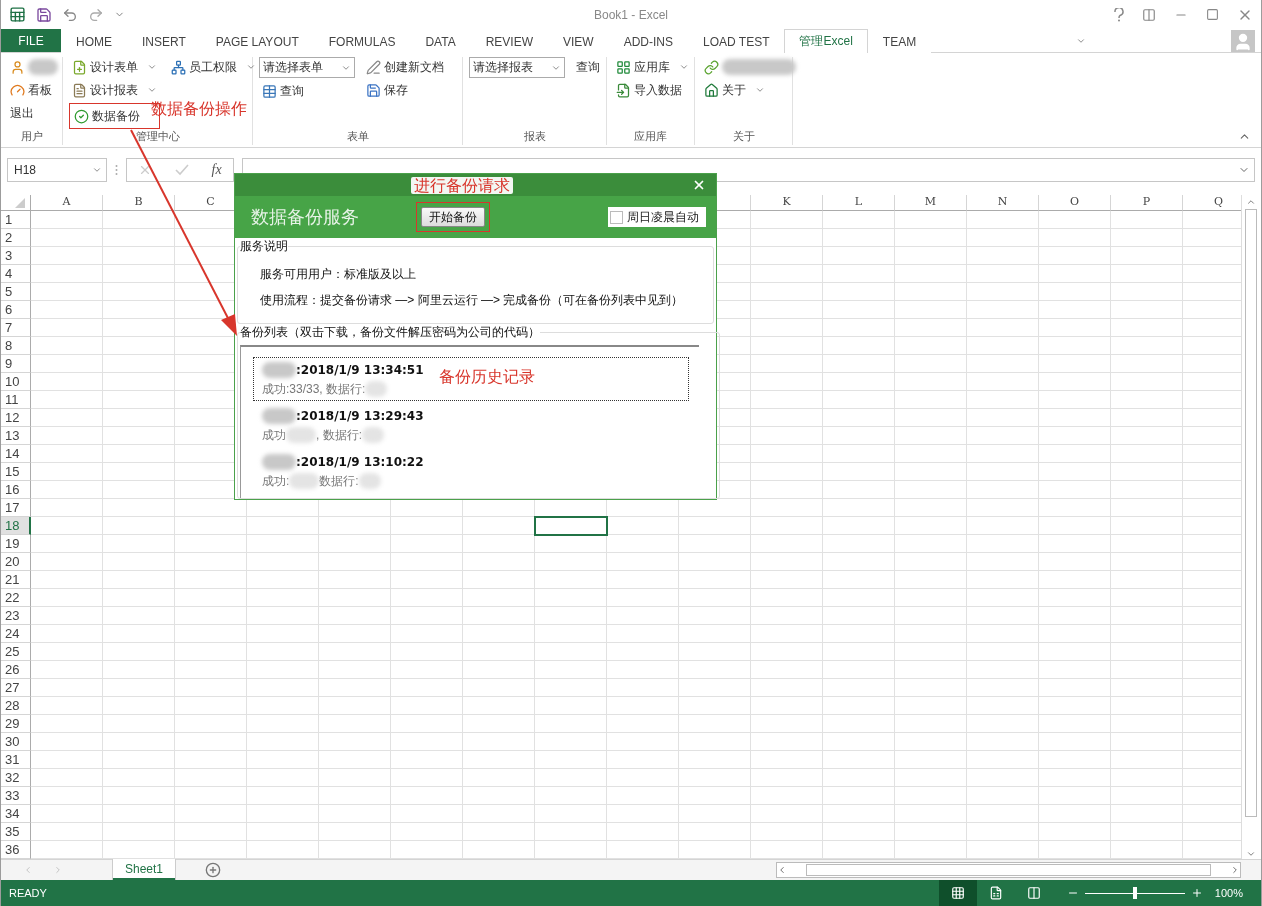  What do you see at coordinates (16, 562) in the screenshot?
I see `row-header: 20` at bounding box center [16, 562].